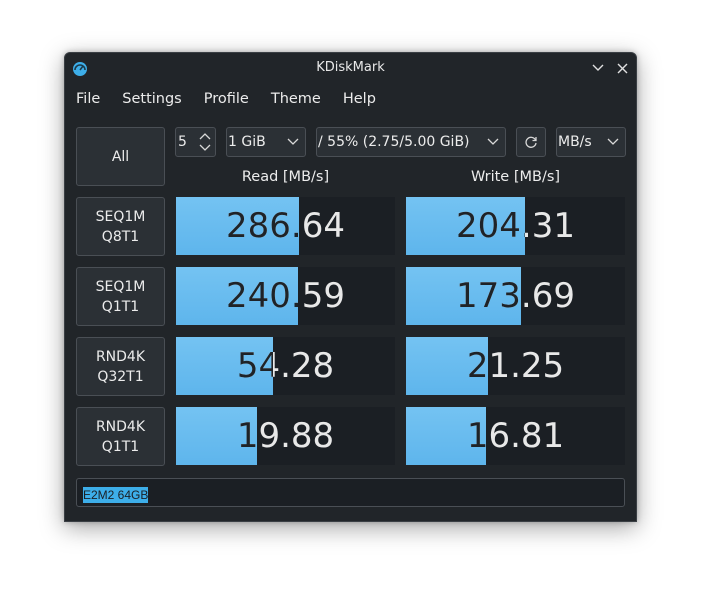  Describe the element at coordinates (255, 366) in the screenshot. I see `read-value-dark: 54.28` at that location.